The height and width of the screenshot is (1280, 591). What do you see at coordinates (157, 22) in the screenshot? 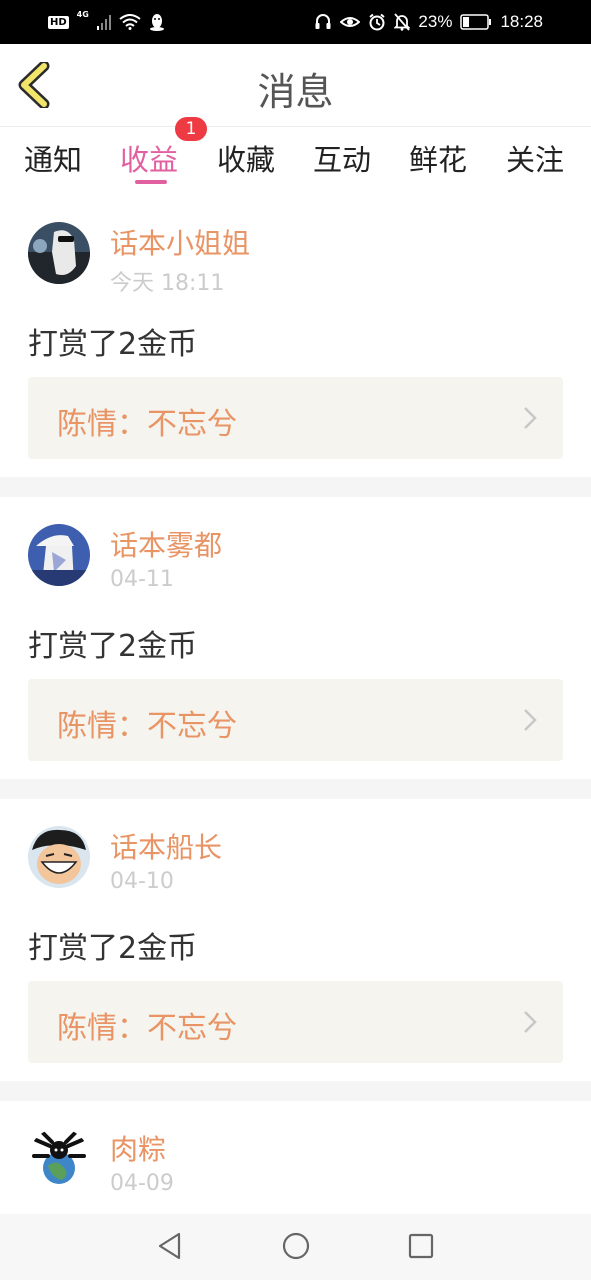
I see `qq-icon` at bounding box center [157, 22].